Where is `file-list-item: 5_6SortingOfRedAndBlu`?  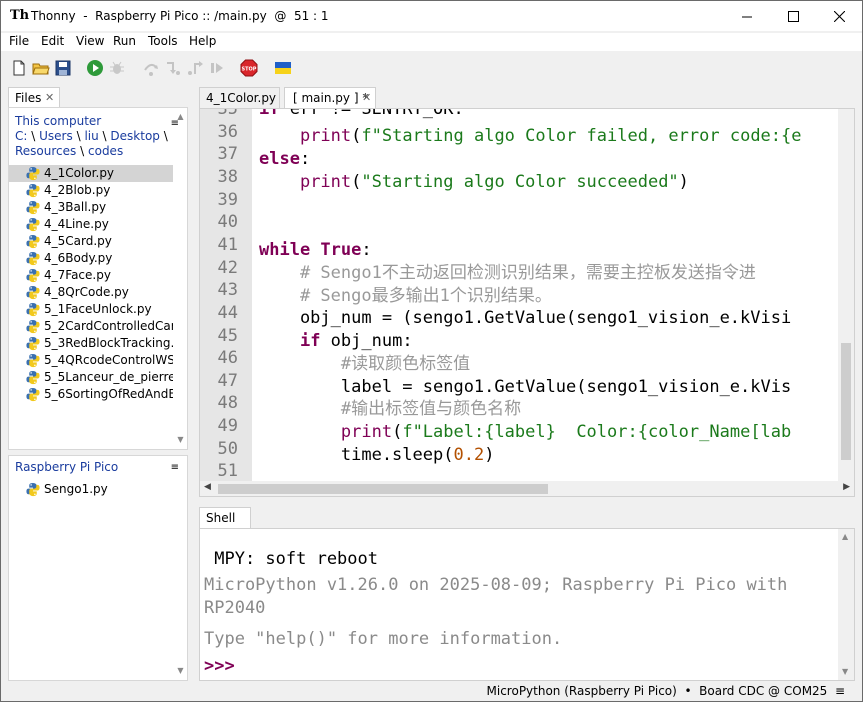 file-list-item: 5_6SortingOfRedAndBlu is located at coordinates (91, 394).